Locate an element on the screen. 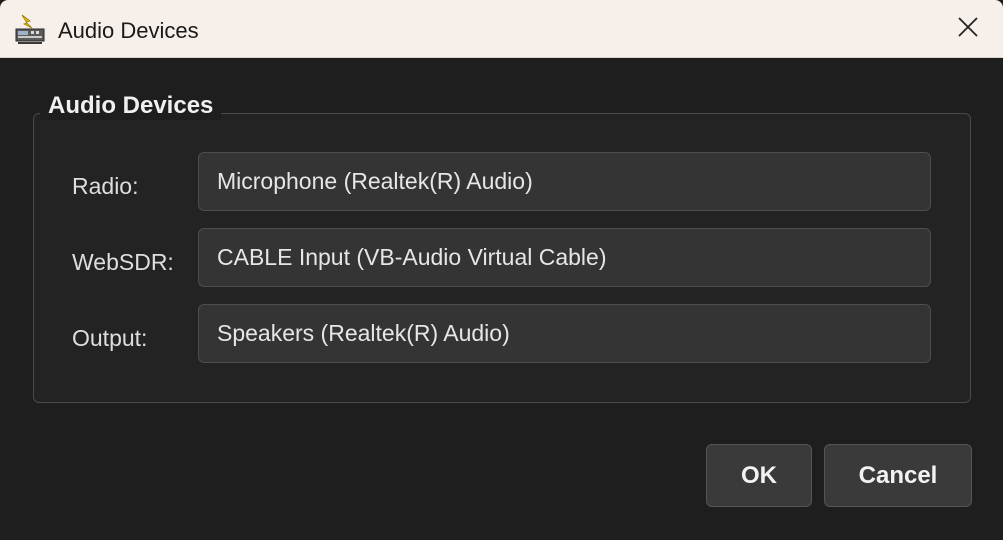  radio-device-select: Microphone (Realtek(R) Audio) is located at coordinates (564, 181).